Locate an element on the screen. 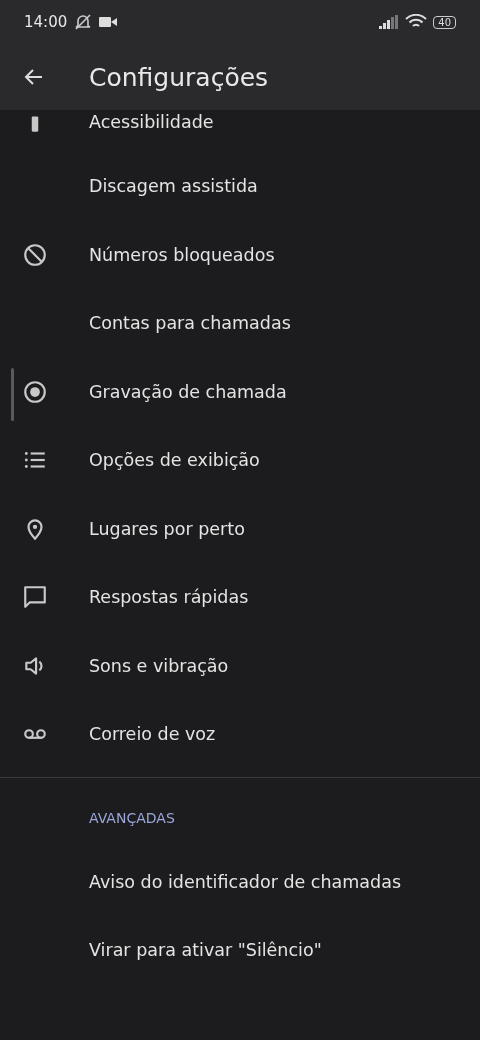  settings-item: Virar para ativar "Silêncio" is located at coordinates (240, 950).